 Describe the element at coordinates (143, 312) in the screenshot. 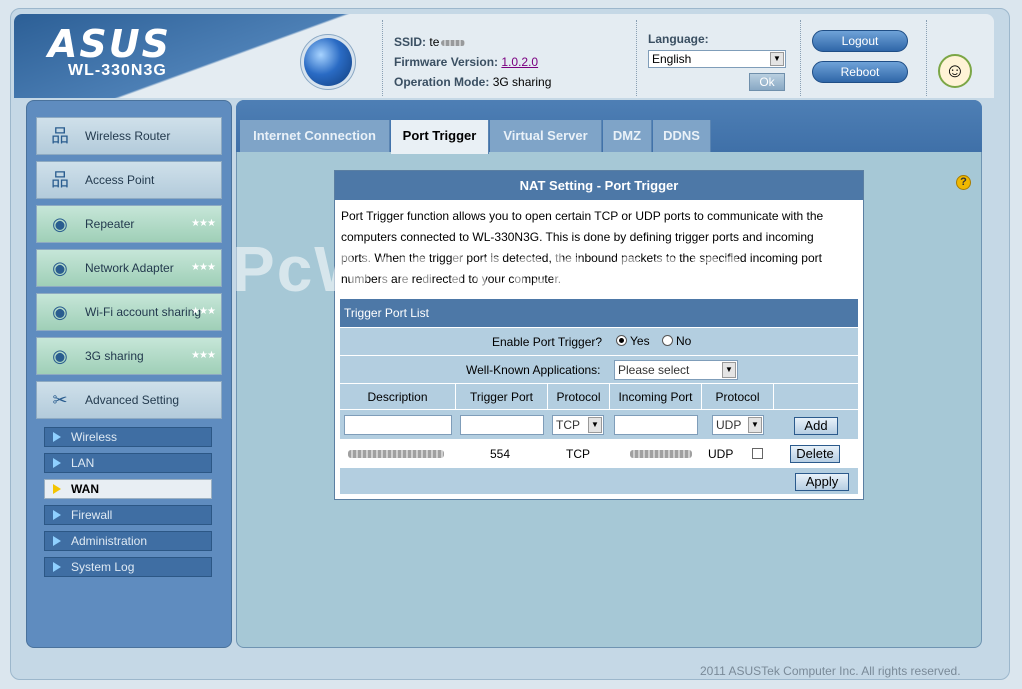

I see `sidebar-item-label: Wi-Fi account sharing` at that location.